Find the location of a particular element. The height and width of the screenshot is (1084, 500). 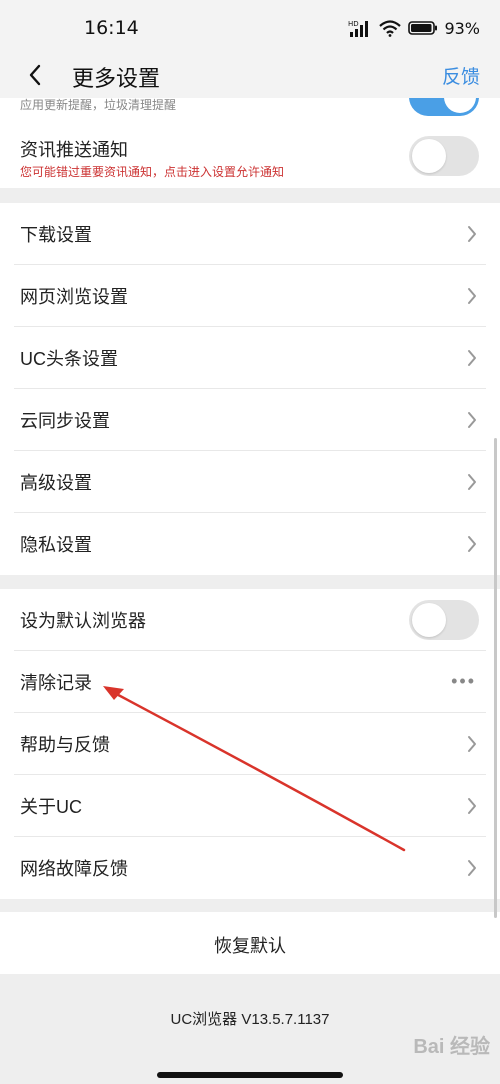

list-item-web-browsing-settings: 网页浏览设置 is located at coordinates (250, 296).